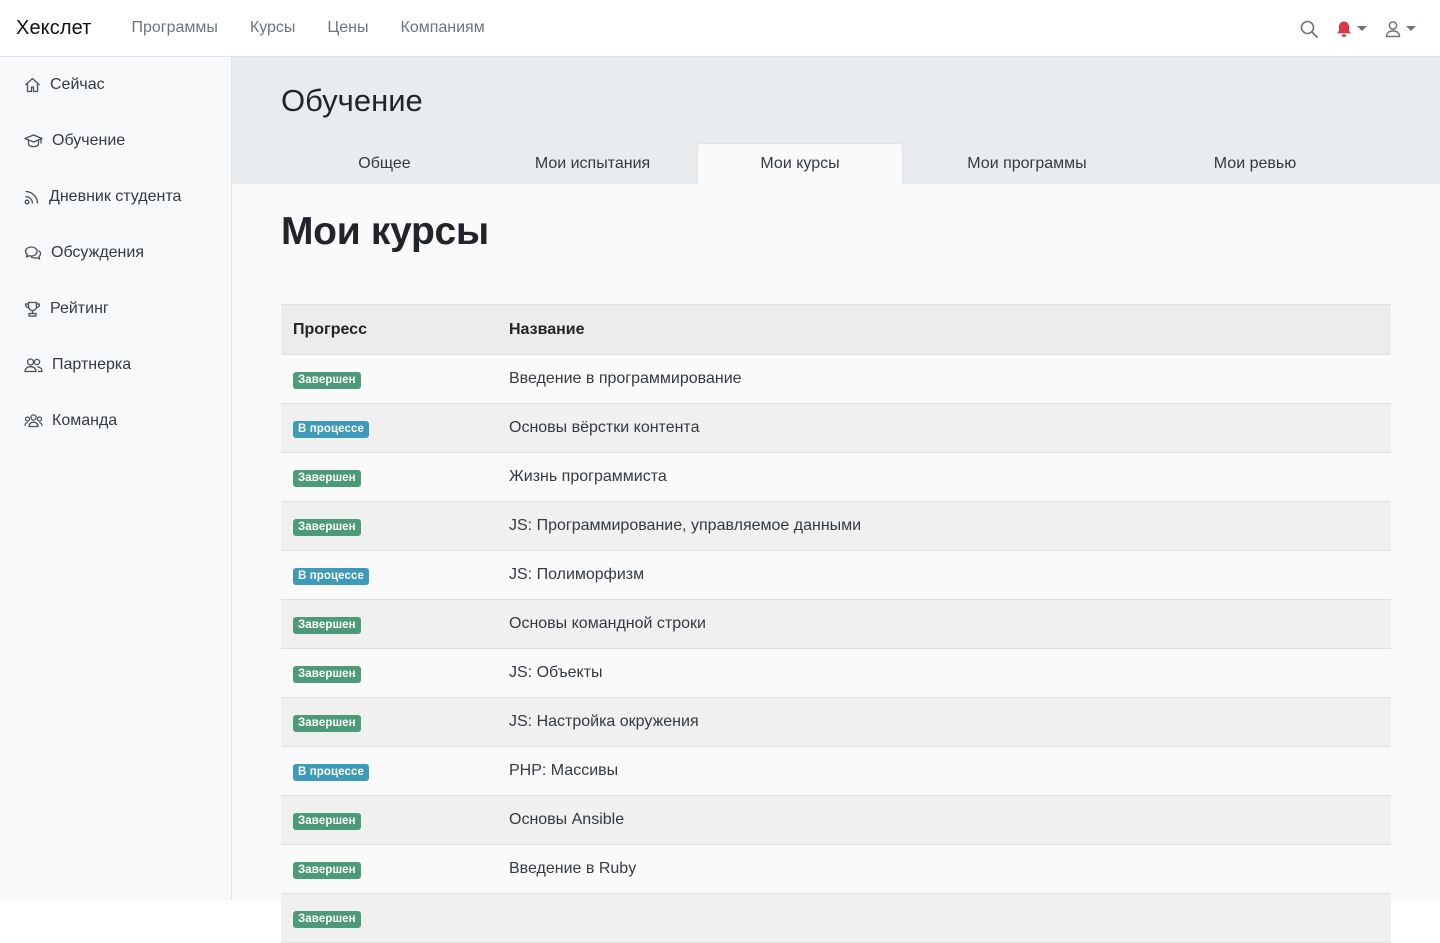 The width and height of the screenshot is (1440, 943). I want to click on course-link: PHP: Массивы, so click(563, 770).